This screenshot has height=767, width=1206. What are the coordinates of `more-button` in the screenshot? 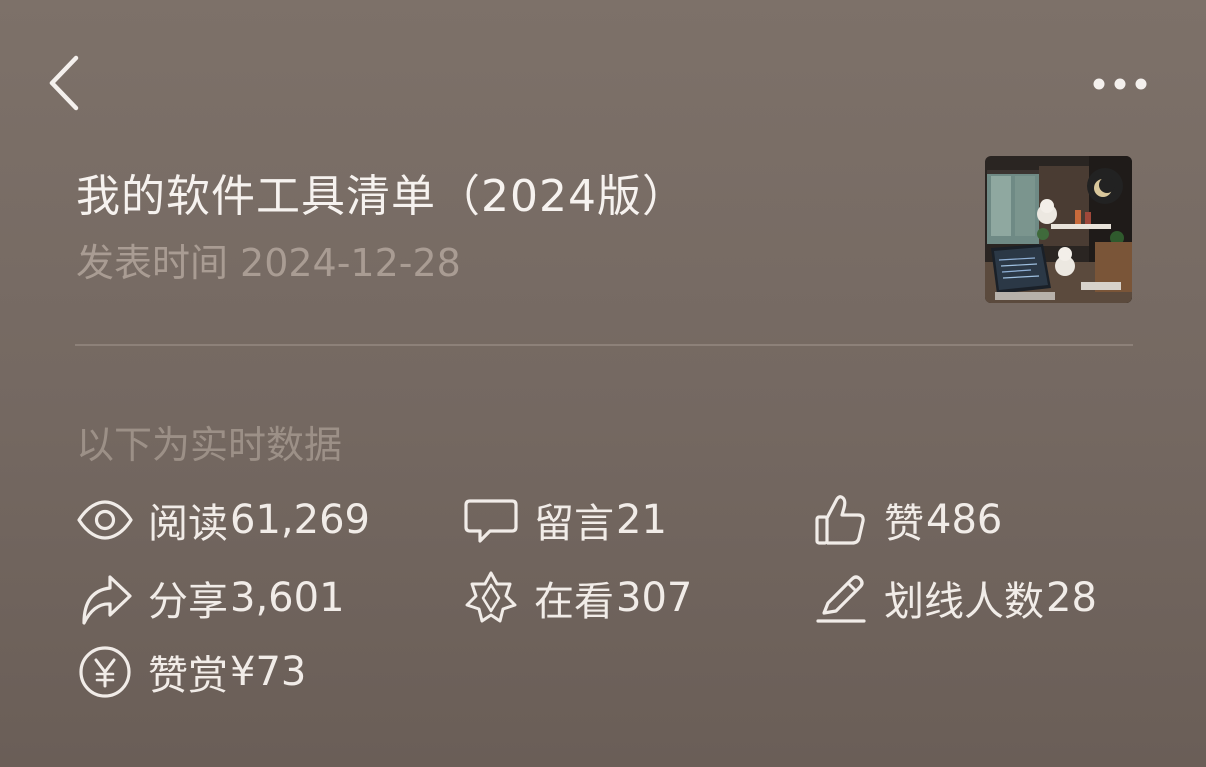 It's located at (1121, 84).